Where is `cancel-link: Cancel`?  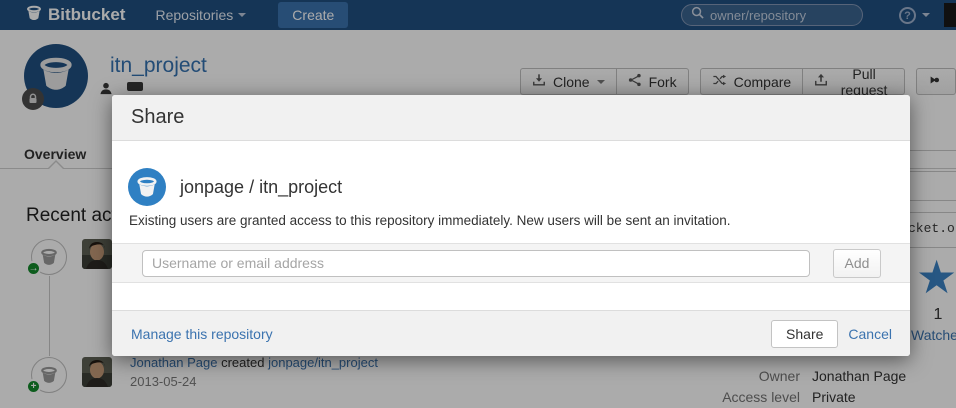
cancel-link: Cancel is located at coordinates (870, 334).